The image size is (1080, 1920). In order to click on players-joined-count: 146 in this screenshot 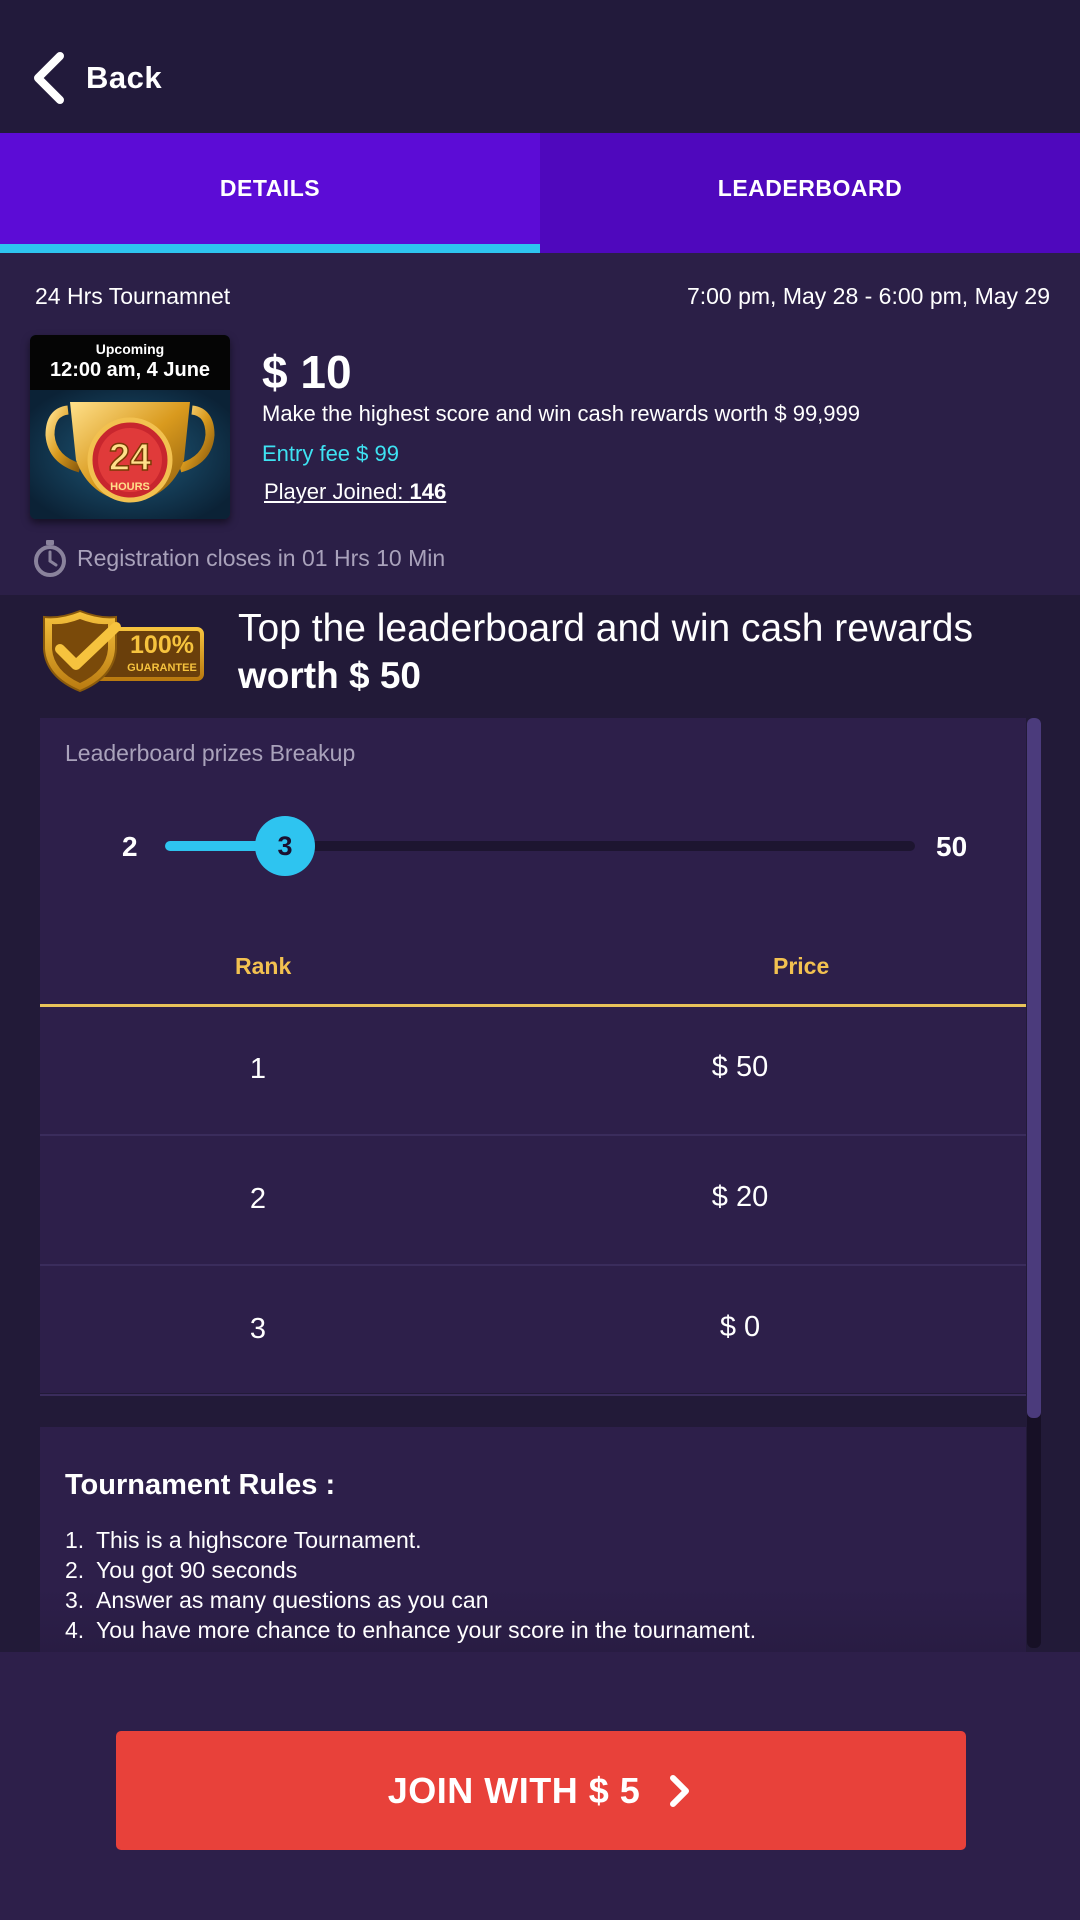, I will do `click(428, 491)`.